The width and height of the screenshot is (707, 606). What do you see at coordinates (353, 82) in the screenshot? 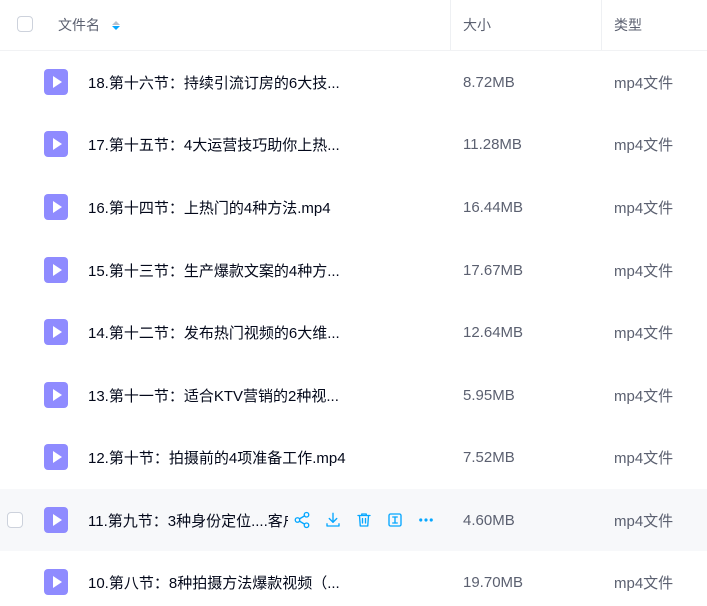
I see `file-row: 18.第十六节：持续引流订房的6大技... 8.72MB mp4文件` at bounding box center [353, 82].